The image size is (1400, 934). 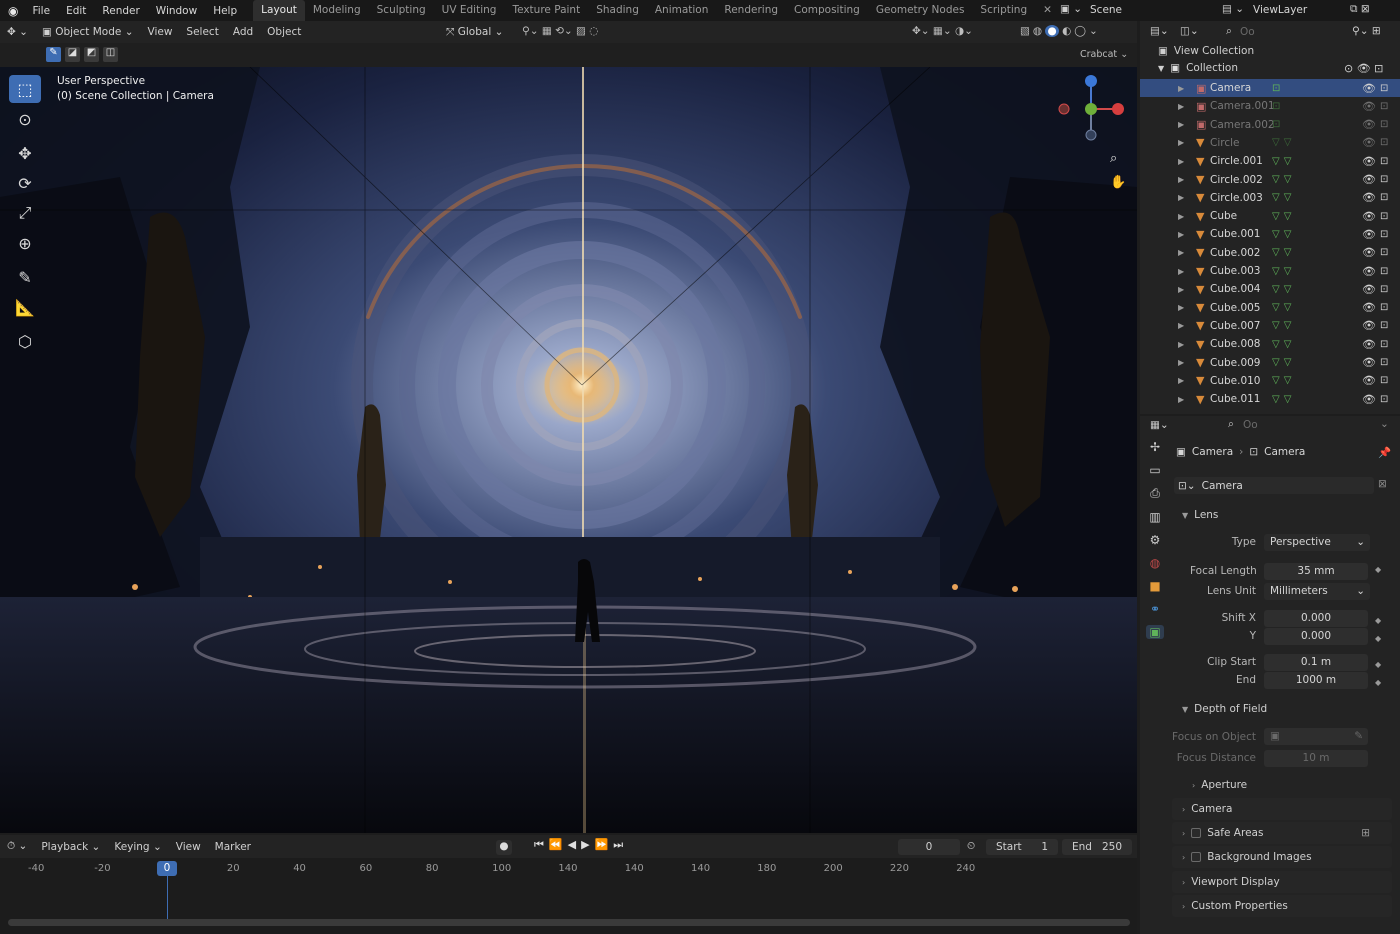 I want to click on outliner-editor-type-icon: ▤⌄, so click(x=1159, y=31).